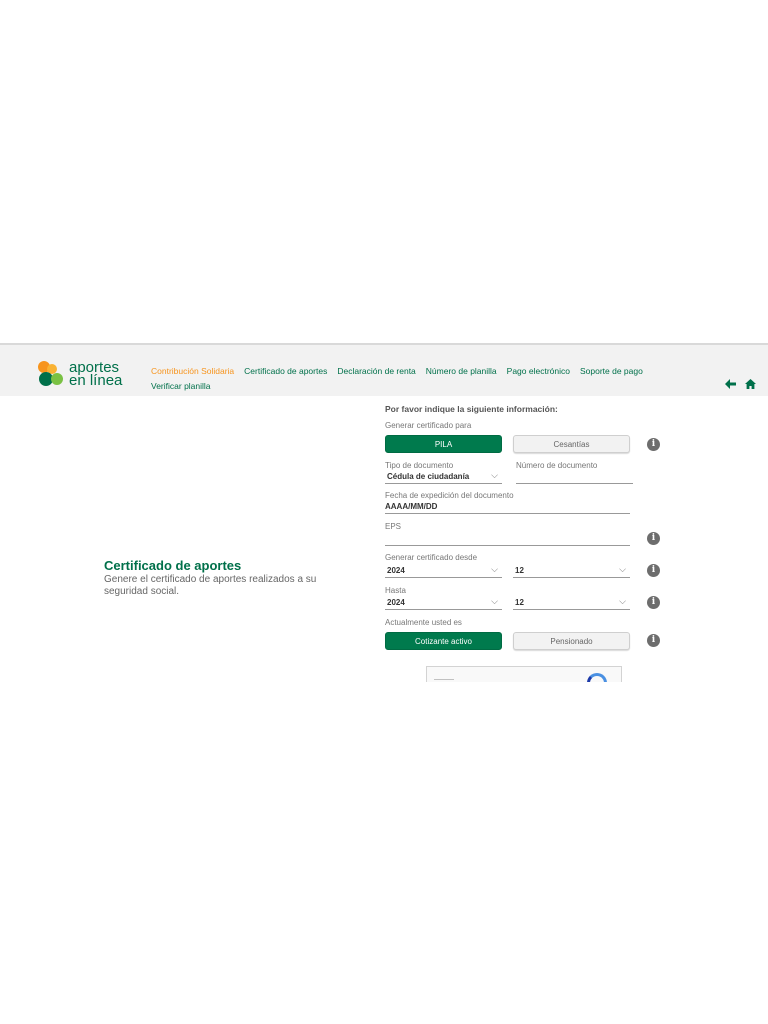 The image size is (768, 1024). What do you see at coordinates (449, 495) in the screenshot?
I see `expedition-date-label: Fecha de expedición del documento` at bounding box center [449, 495].